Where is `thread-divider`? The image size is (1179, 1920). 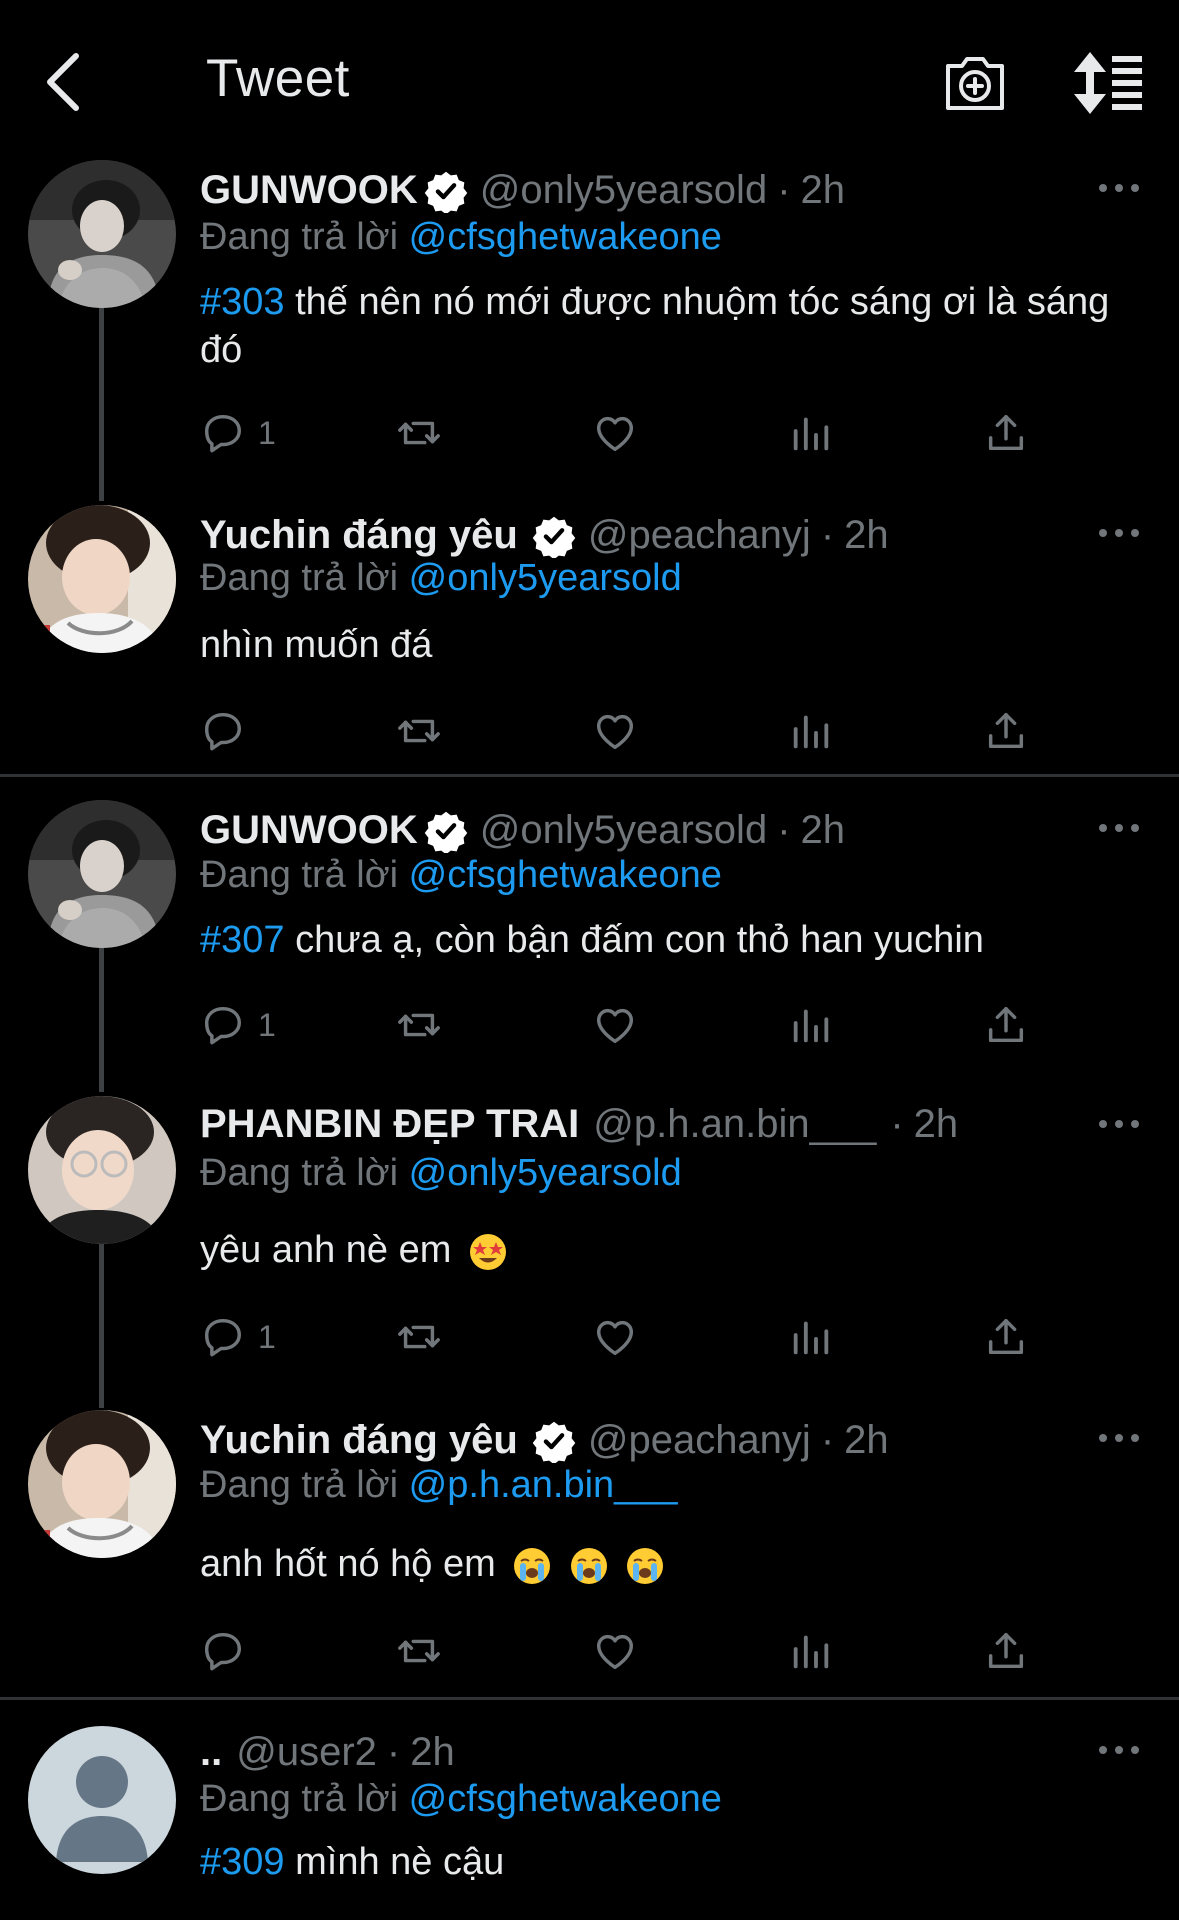
thread-divider is located at coordinates (589, 1698).